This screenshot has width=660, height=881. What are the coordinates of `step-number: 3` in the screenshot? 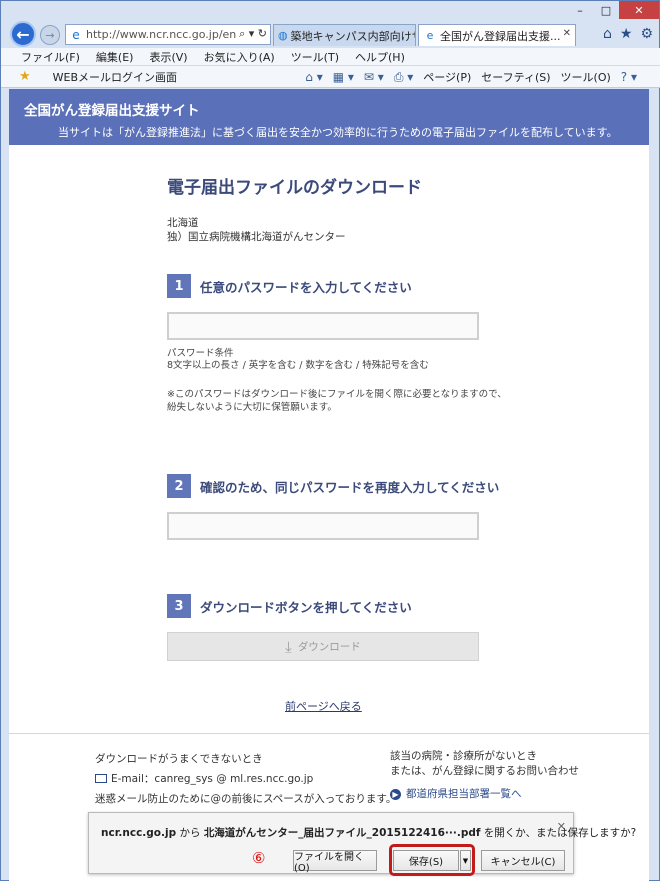 It's located at (179, 606).